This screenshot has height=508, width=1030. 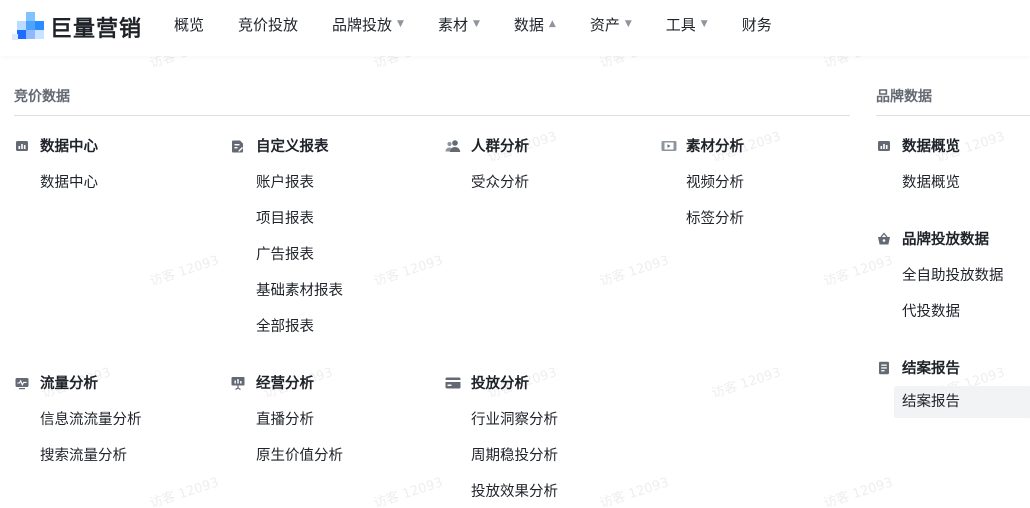 What do you see at coordinates (285, 325) in the screenshot?
I see `menu-item-all-reports: 全部报表` at bounding box center [285, 325].